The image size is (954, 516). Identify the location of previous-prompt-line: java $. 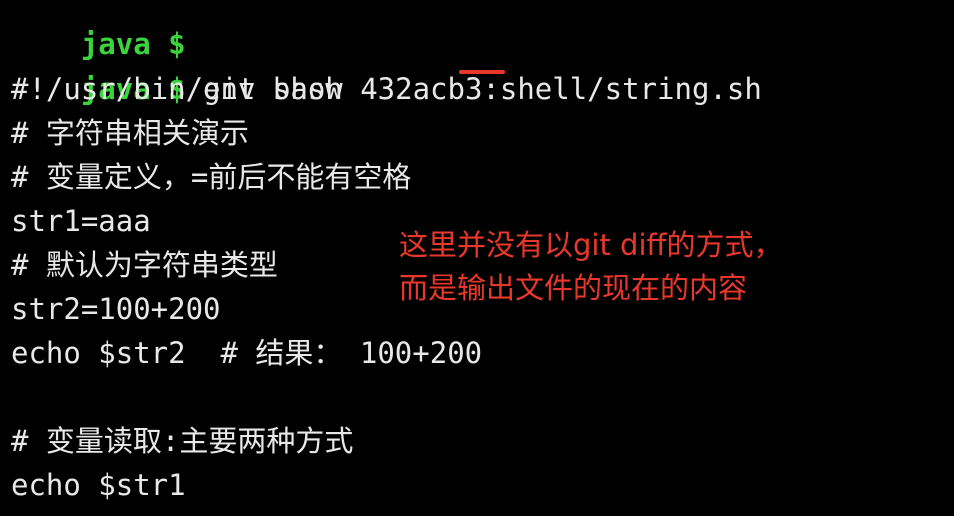
(98, 30).